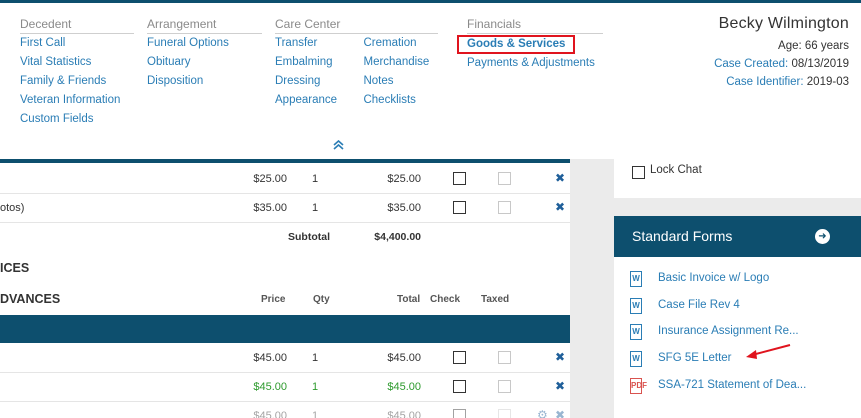 Image resolution: width=861 pixels, height=418 pixels. What do you see at coordinates (270, 208) in the screenshot?
I see `row-price: $35.00` at bounding box center [270, 208].